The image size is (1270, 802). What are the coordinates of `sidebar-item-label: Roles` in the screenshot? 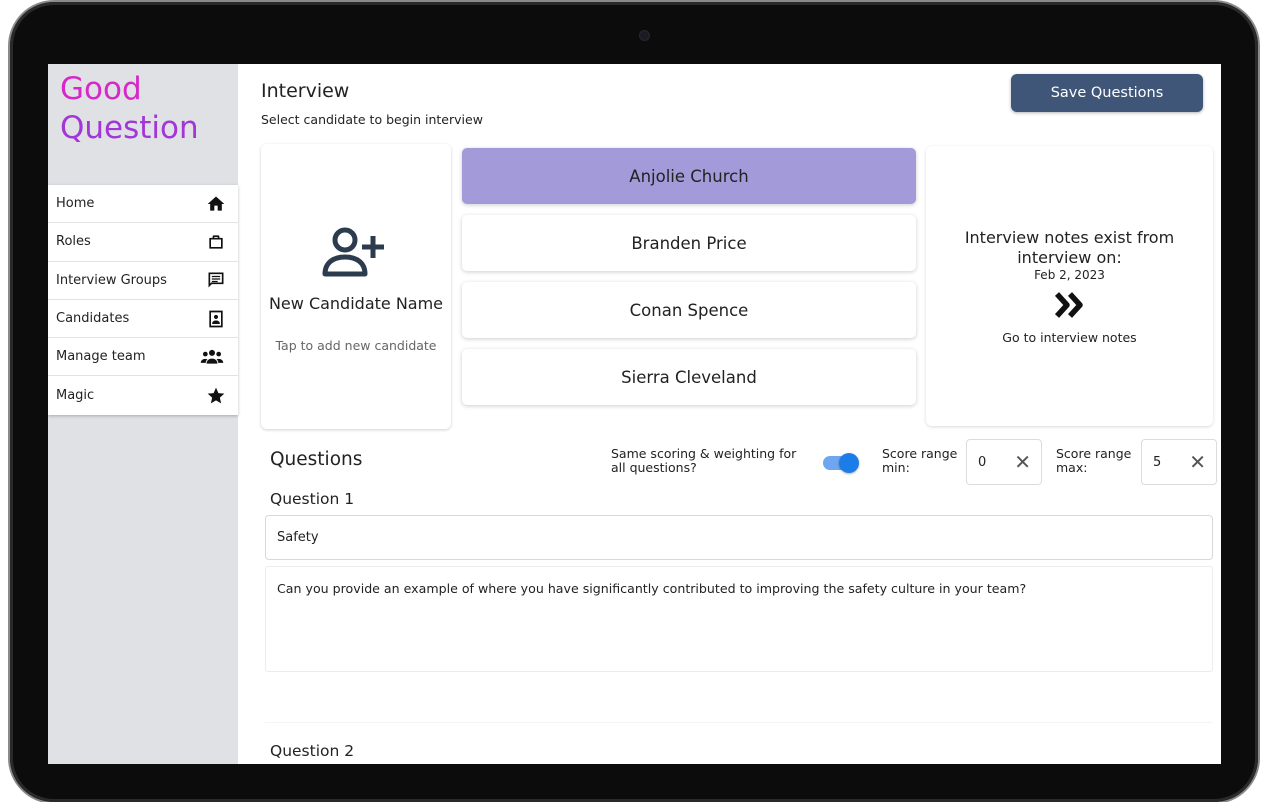 It's located at (73, 242).